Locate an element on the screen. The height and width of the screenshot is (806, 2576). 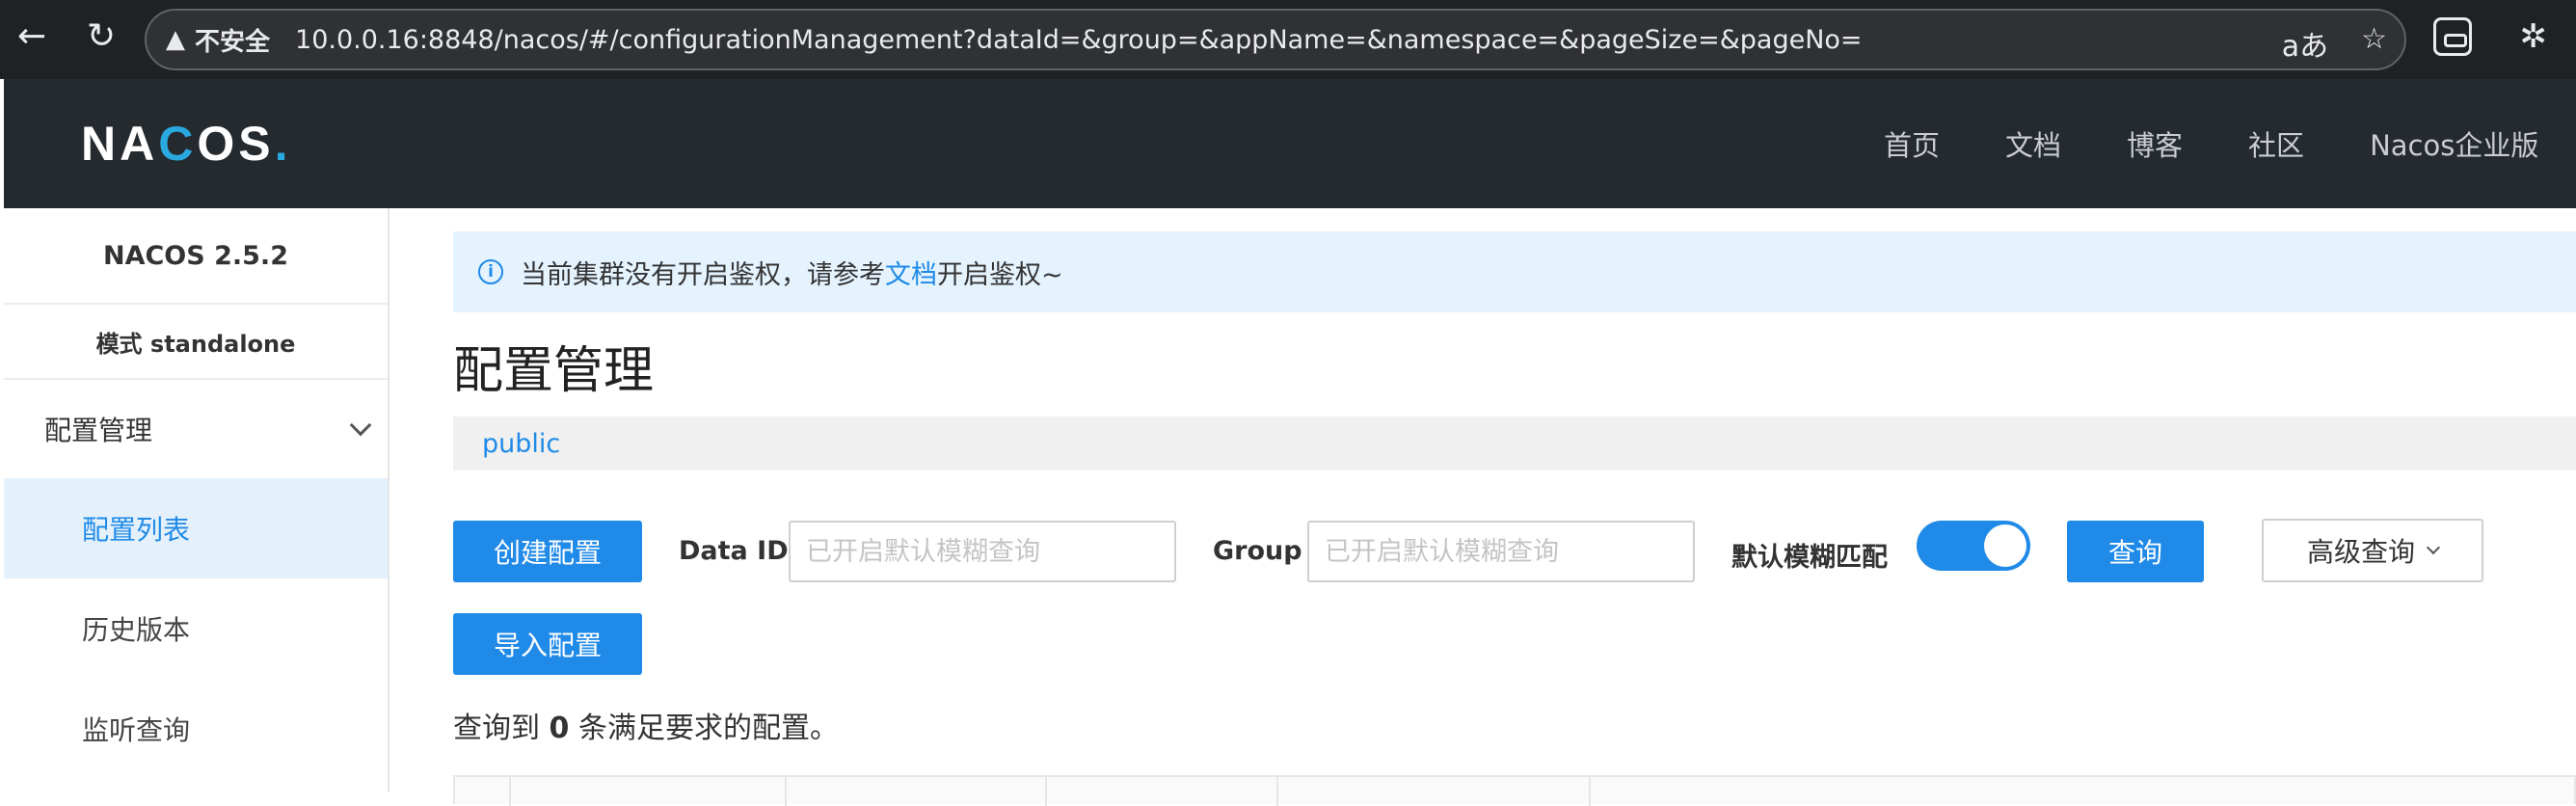
incognito-icon is located at coordinates (2452, 36).